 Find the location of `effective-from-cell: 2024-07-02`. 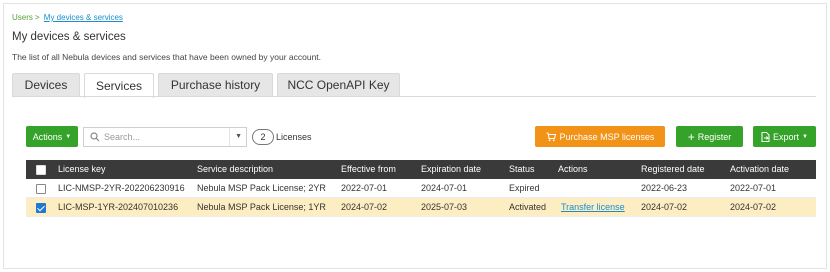

effective-from-cell: 2024-07-02 is located at coordinates (364, 207).